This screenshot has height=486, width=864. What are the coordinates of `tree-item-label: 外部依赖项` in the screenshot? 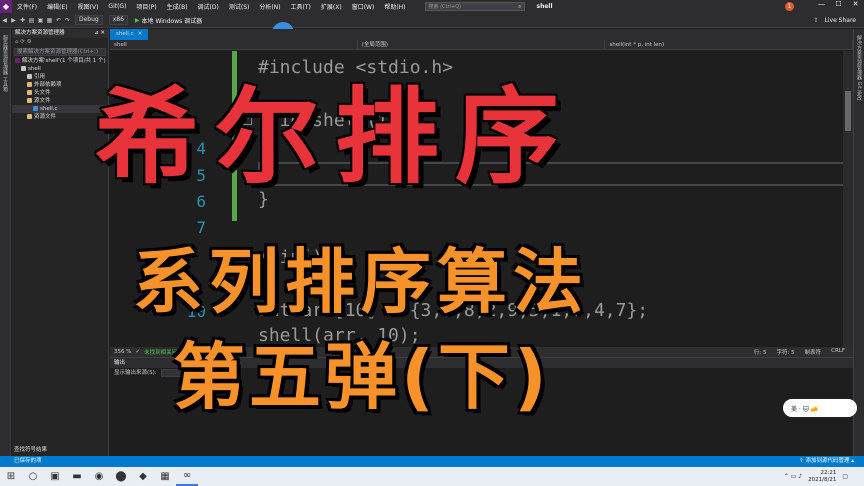 It's located at (48, 85).